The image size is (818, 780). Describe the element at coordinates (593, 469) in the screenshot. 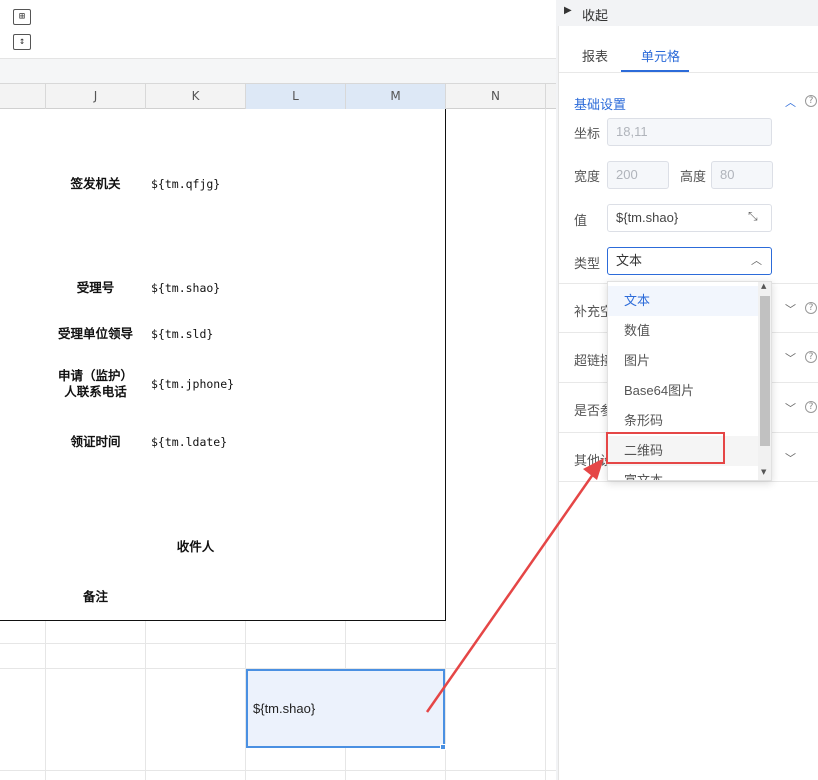

I see `annotation-arrow-head` at that location.